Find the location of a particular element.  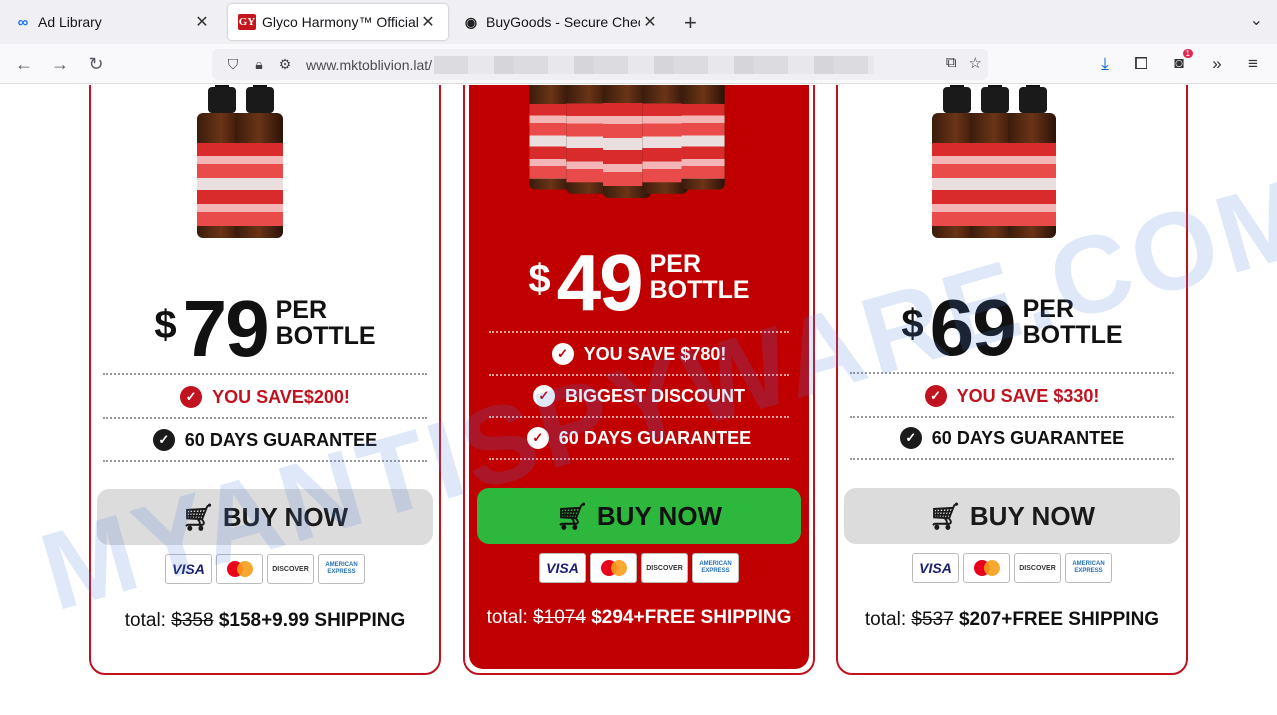

savings-text: YOU SAVE $780! is located at coordinates (655, 353).